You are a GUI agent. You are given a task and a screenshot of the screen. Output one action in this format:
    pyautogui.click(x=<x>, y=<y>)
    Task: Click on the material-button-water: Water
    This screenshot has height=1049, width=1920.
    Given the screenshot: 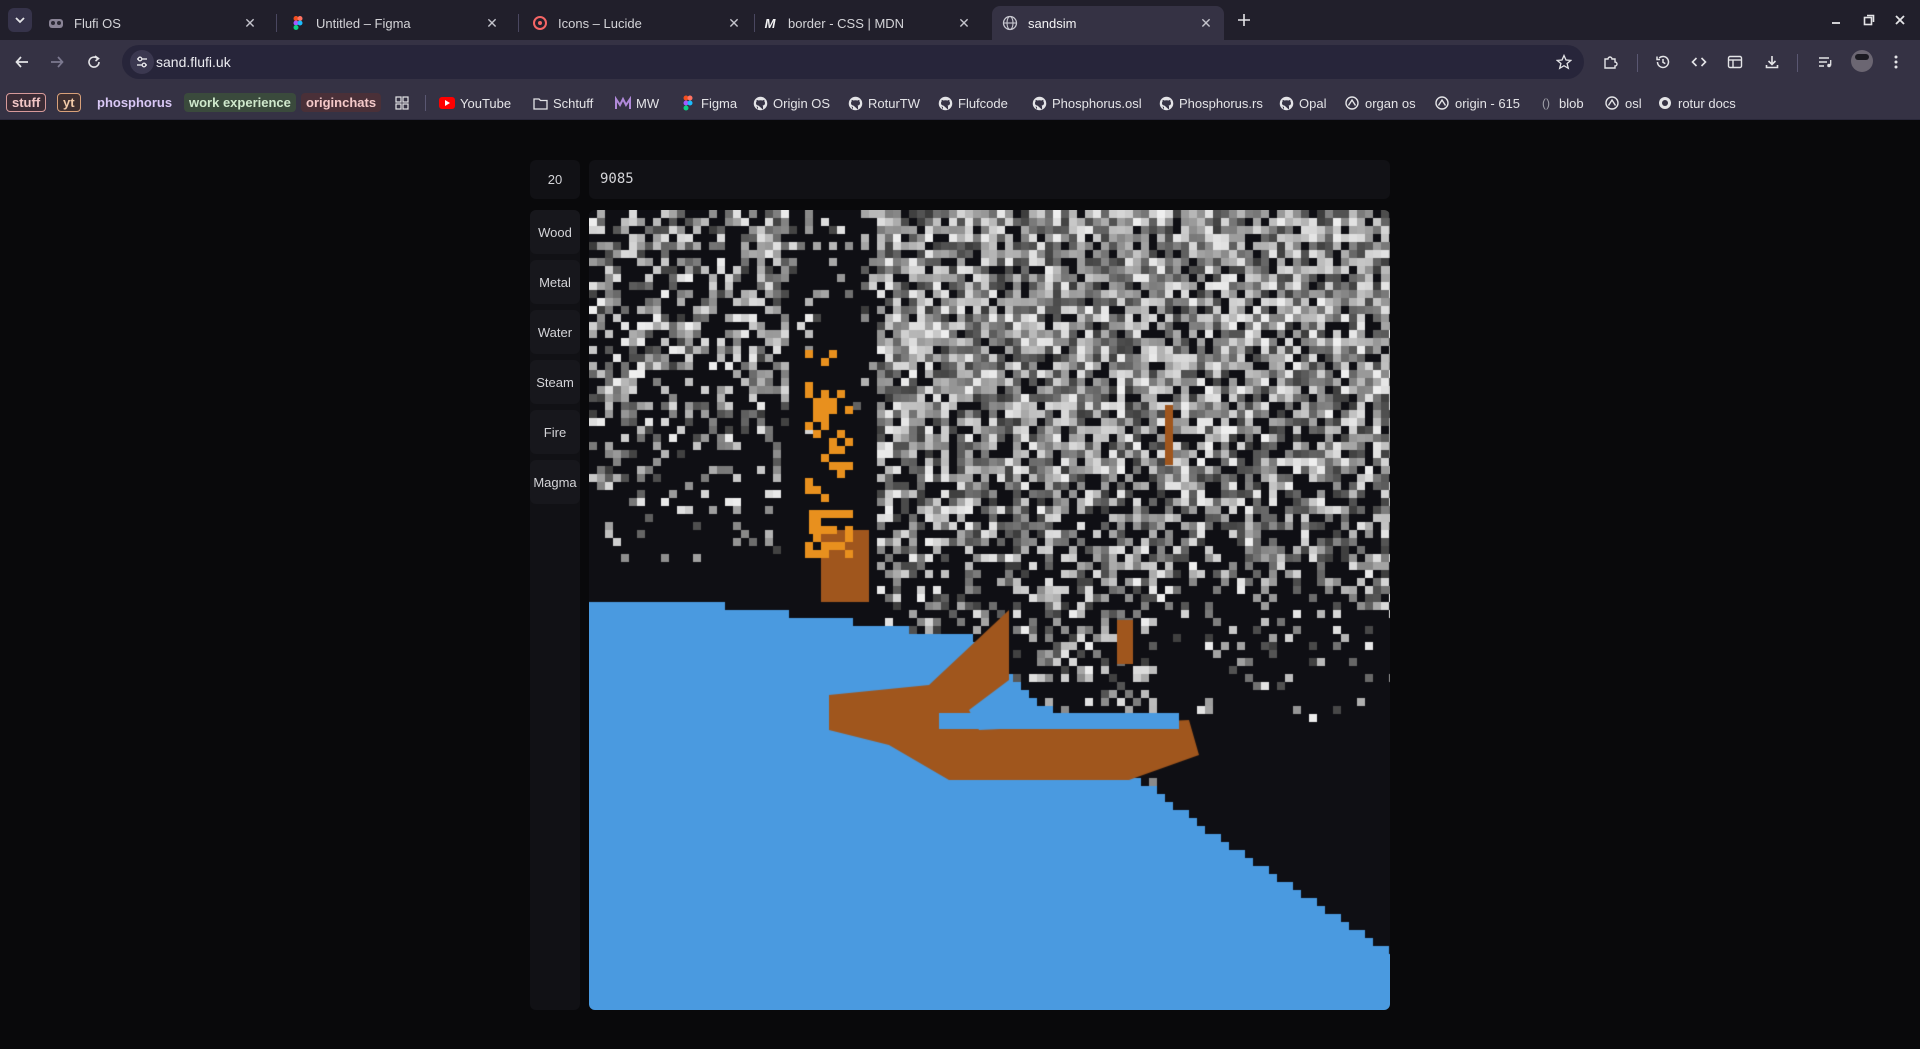 What is the action you would take?
    pyautogui.click(x=555, y=332)
    